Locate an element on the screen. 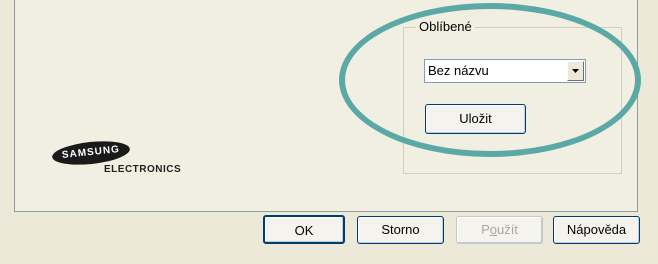  help-button: Nápověda is located at coordinates (596, 230).